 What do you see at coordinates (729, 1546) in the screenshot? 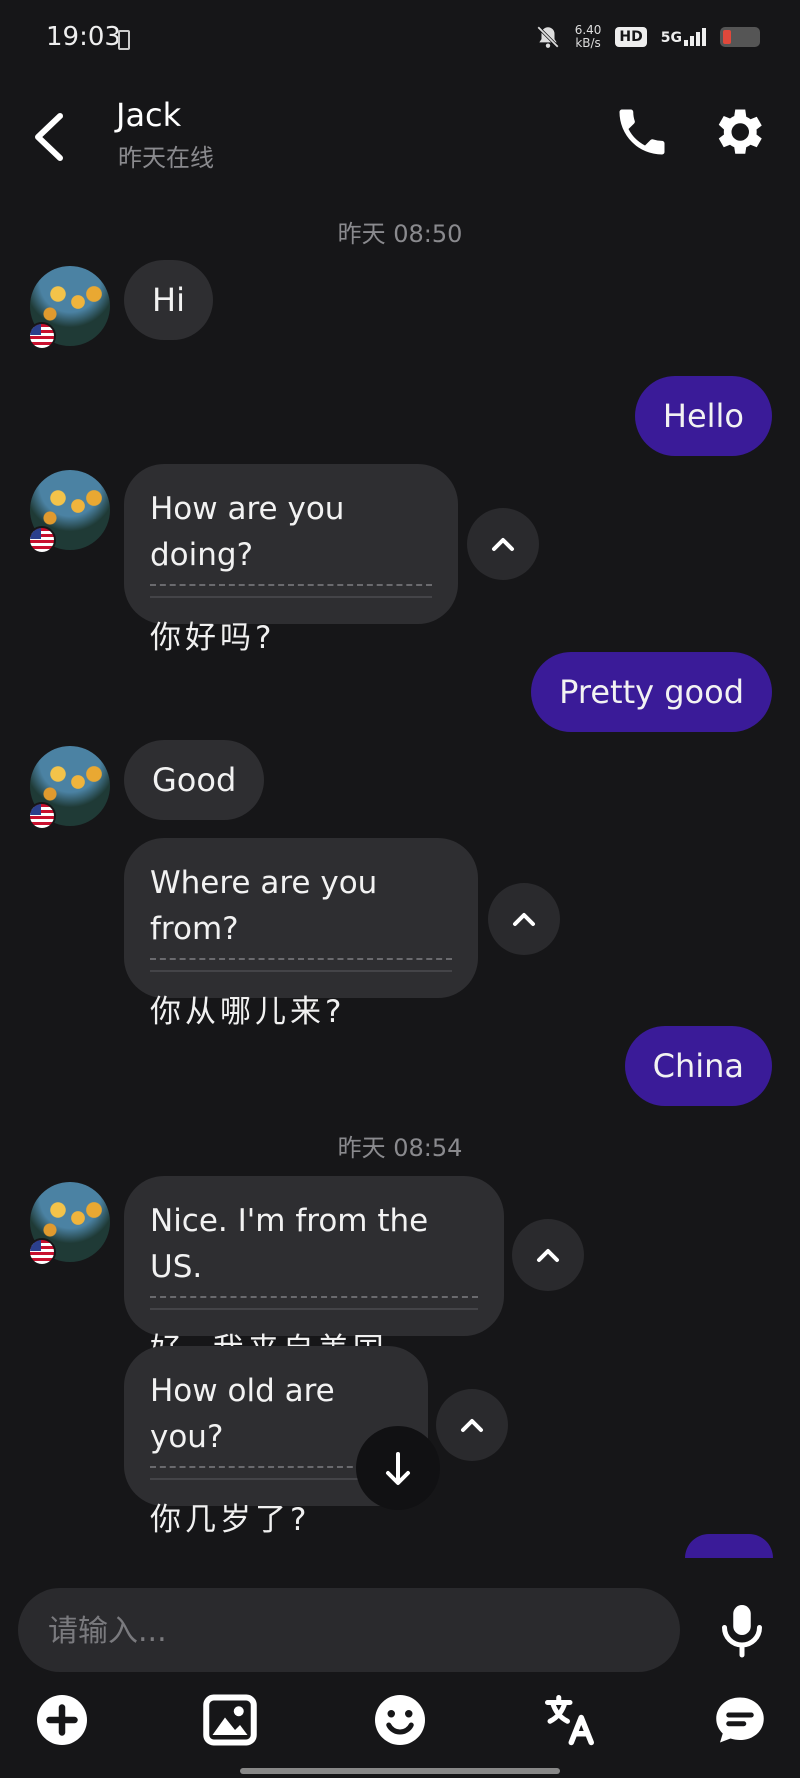
I see `outgoing-message-partial` at bounding box center [729, 1546].